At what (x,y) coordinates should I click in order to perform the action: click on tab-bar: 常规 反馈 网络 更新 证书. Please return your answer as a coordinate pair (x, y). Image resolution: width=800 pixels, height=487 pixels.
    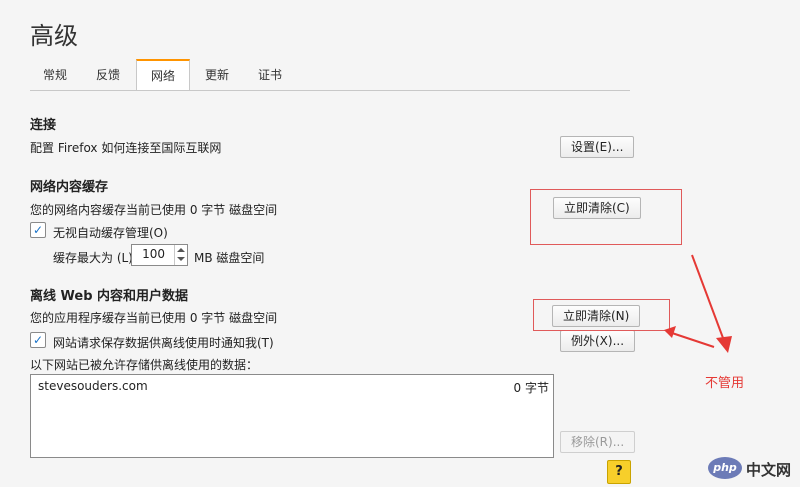
    Looking at the image, I should click on (330, 75).